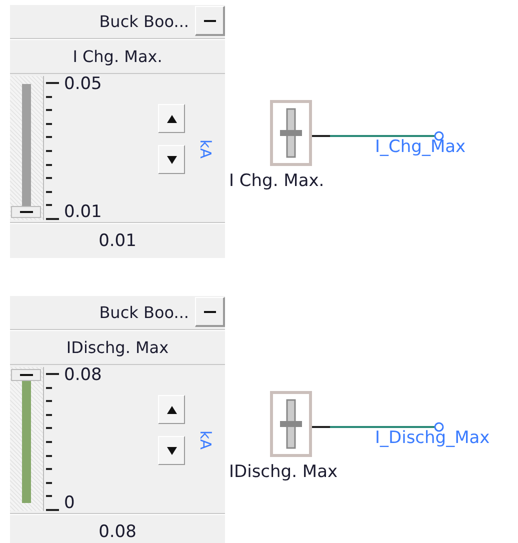 Image resolution: width=518 pixels, height=543 pixels. What do you see at coordinates (117, 528) in the screenshot?
I see `value-display: 0.08` at bounding box center [117, 528].